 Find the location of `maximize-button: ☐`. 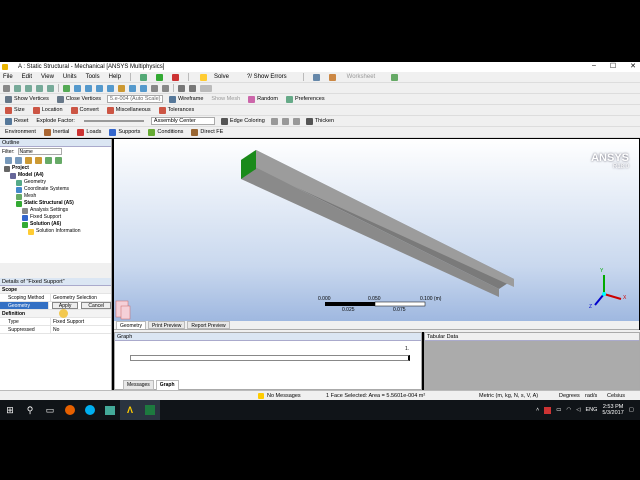

maximize-button: ☐ is located at coordinates (613, 66).